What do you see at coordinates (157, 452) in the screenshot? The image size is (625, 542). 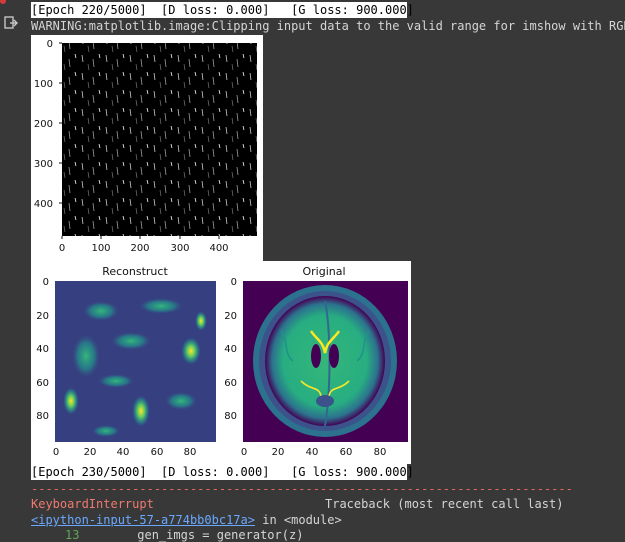 I see `reconstruct-xtick-3: 60` at bounding box center [157, 452].